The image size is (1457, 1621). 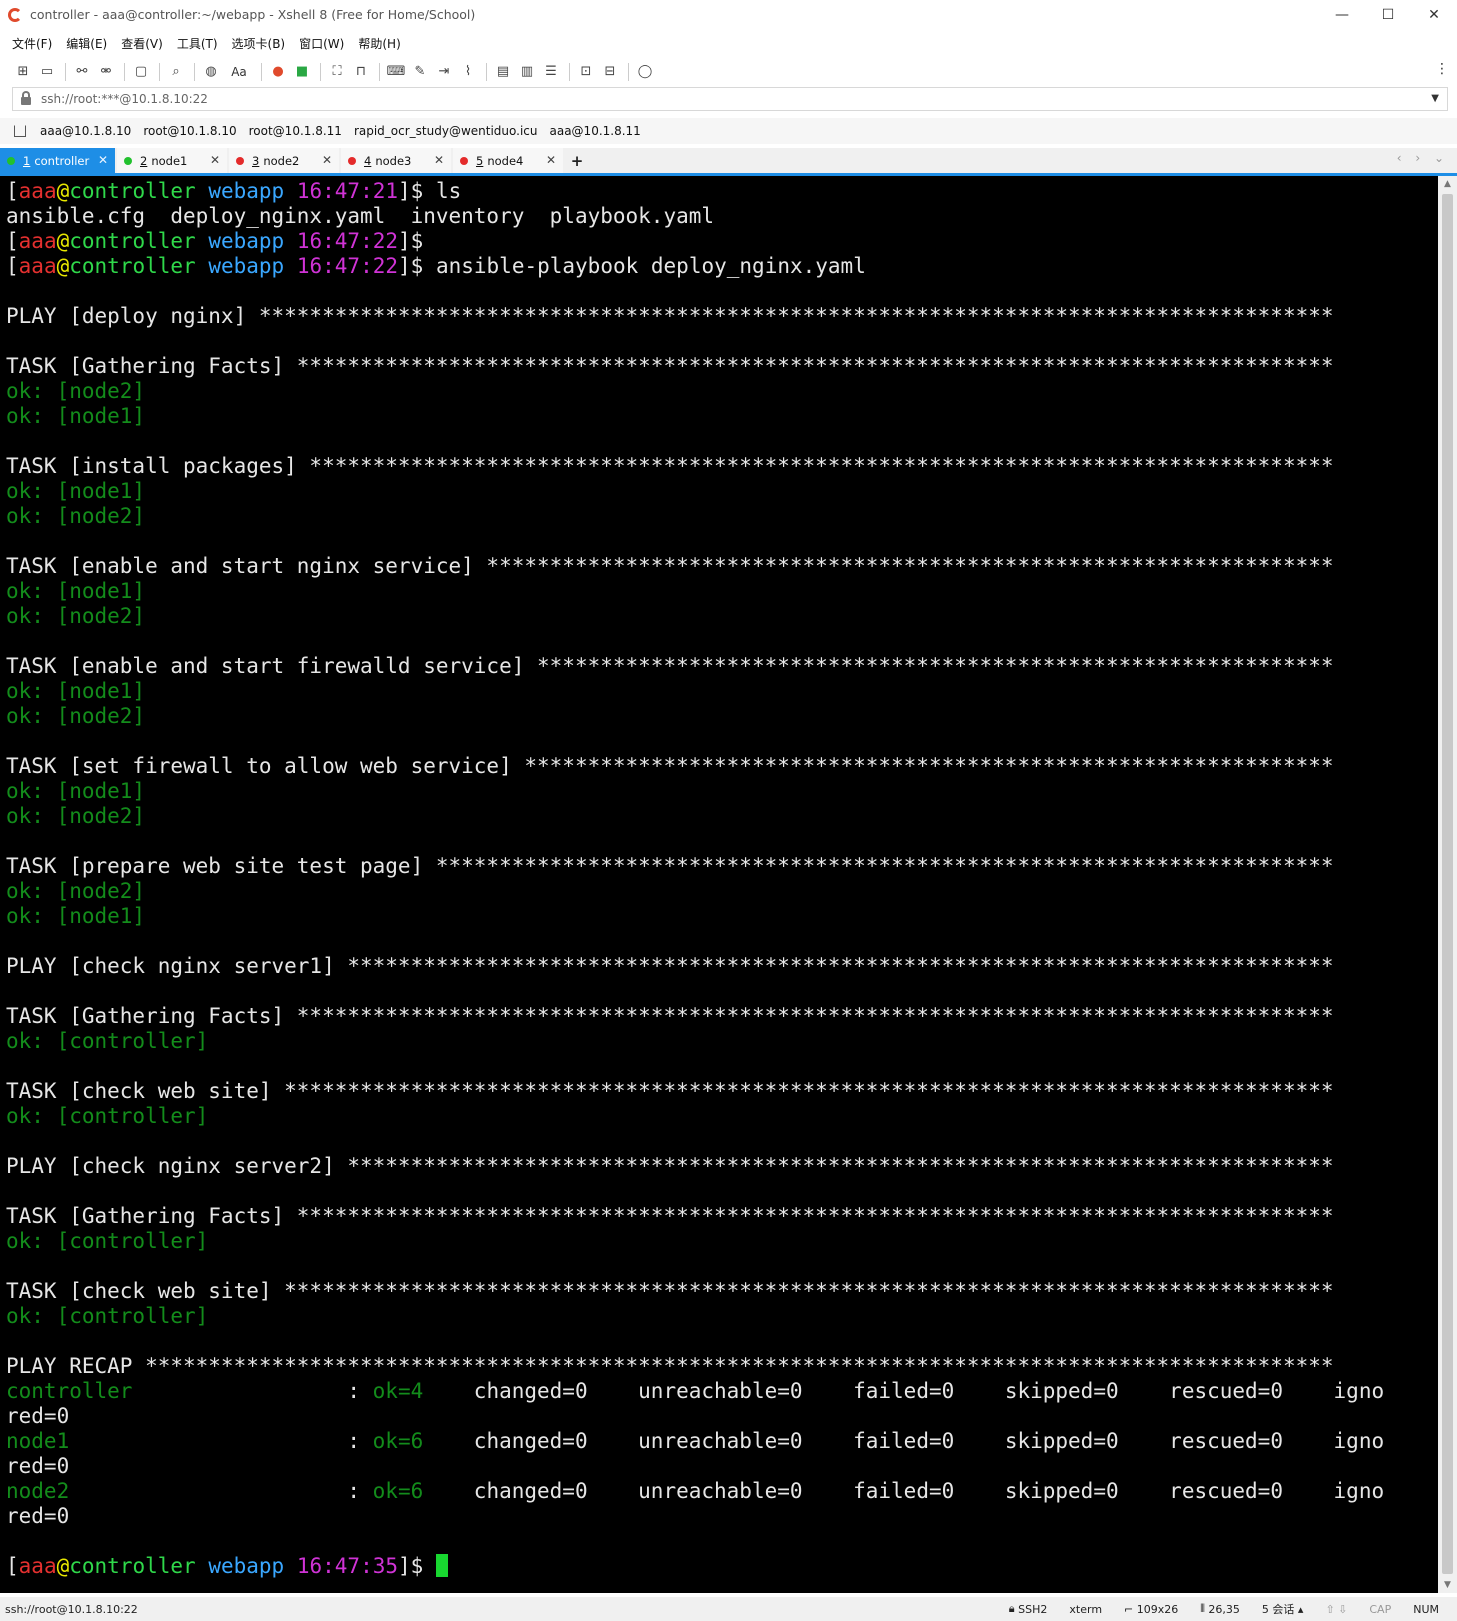 What do you see at coordinates (361, 72) in the screenshot?
I see `lock-icon: ⊓` at bounding box center [361, 72].